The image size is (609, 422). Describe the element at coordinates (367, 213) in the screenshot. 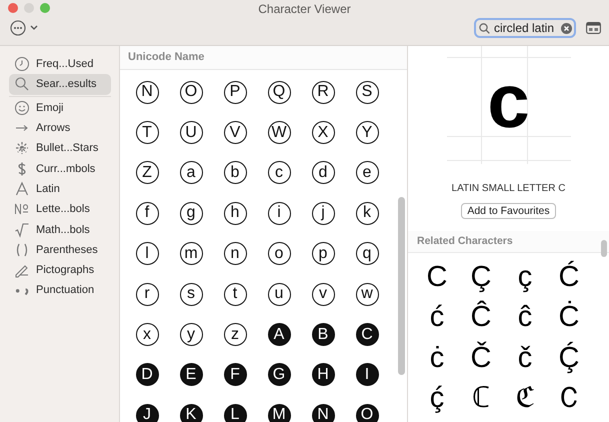

I see `circled-letter: k` at that location.